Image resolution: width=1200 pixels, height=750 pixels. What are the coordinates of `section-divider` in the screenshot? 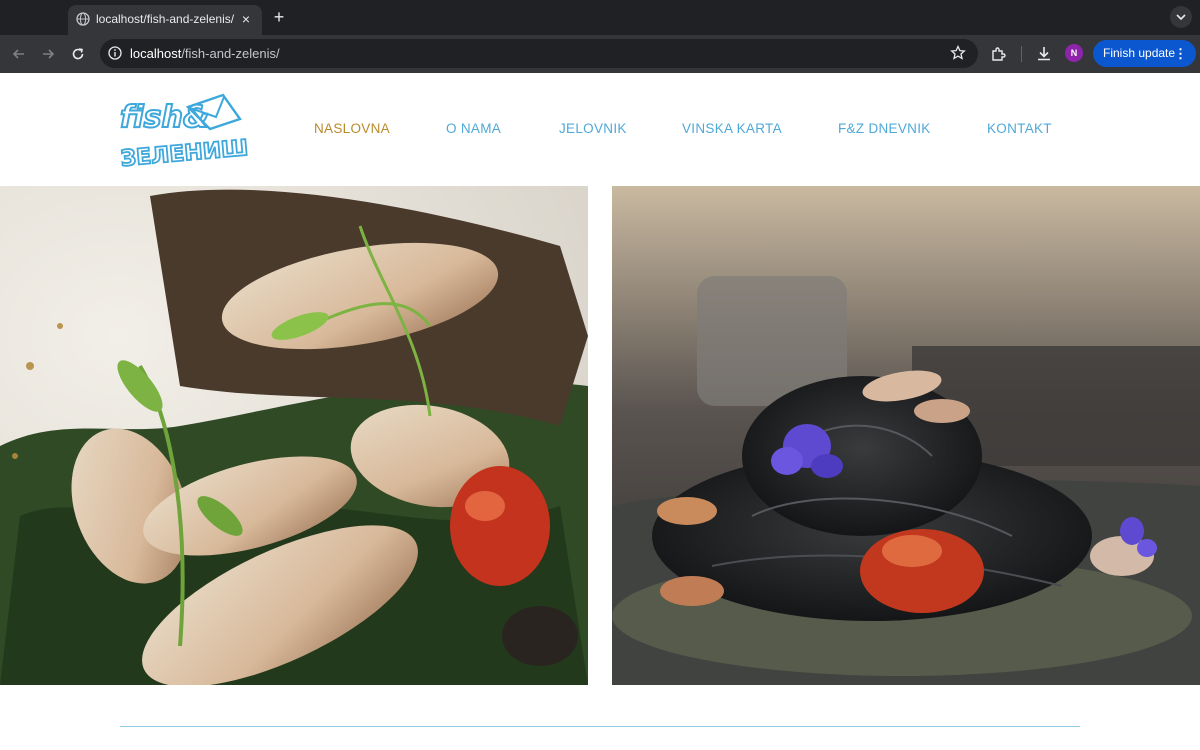 It's located at (600, 726).